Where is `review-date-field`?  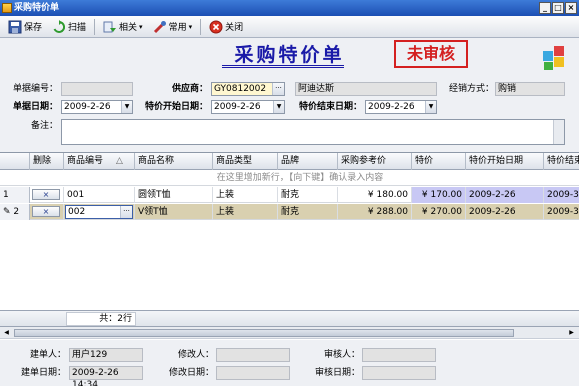
review-date-field is located at coordinates (399, 373).